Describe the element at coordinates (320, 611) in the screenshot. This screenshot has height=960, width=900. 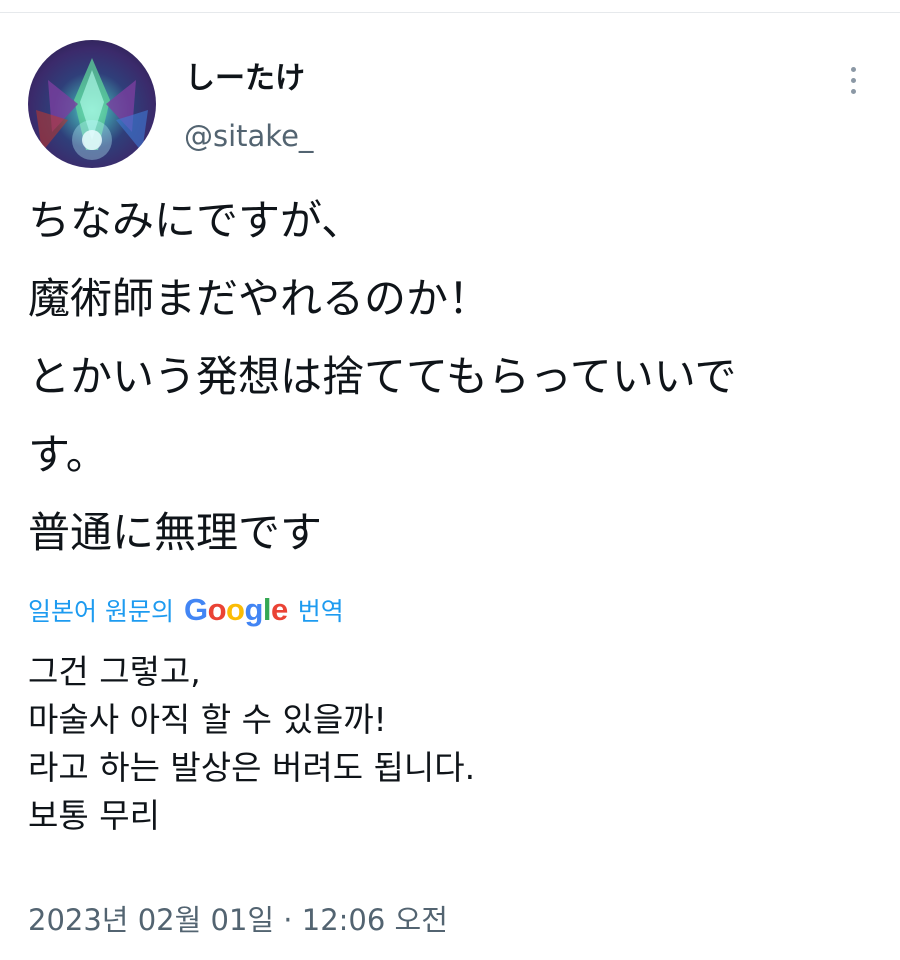
I see `translate-suffix: 번역` at that location.